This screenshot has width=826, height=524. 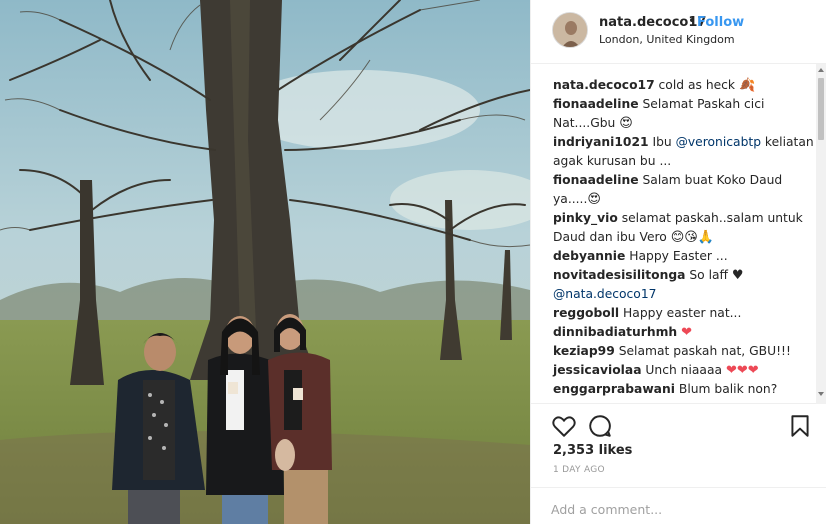 I want to click on emoji-icon: ♥, so click(x=737, y=275).